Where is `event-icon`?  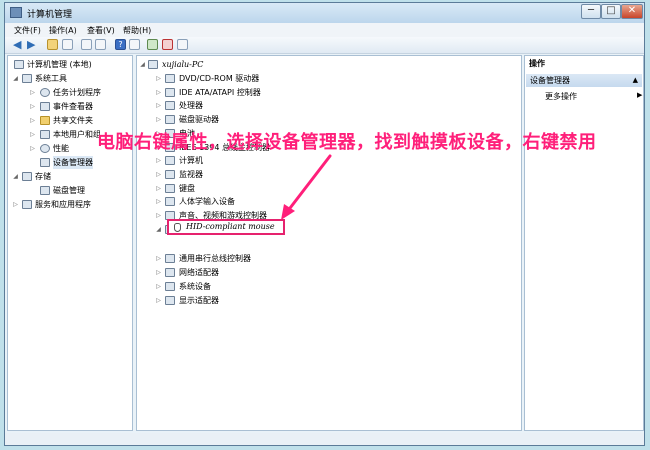
event-icon is located at coordinates (45, 106).